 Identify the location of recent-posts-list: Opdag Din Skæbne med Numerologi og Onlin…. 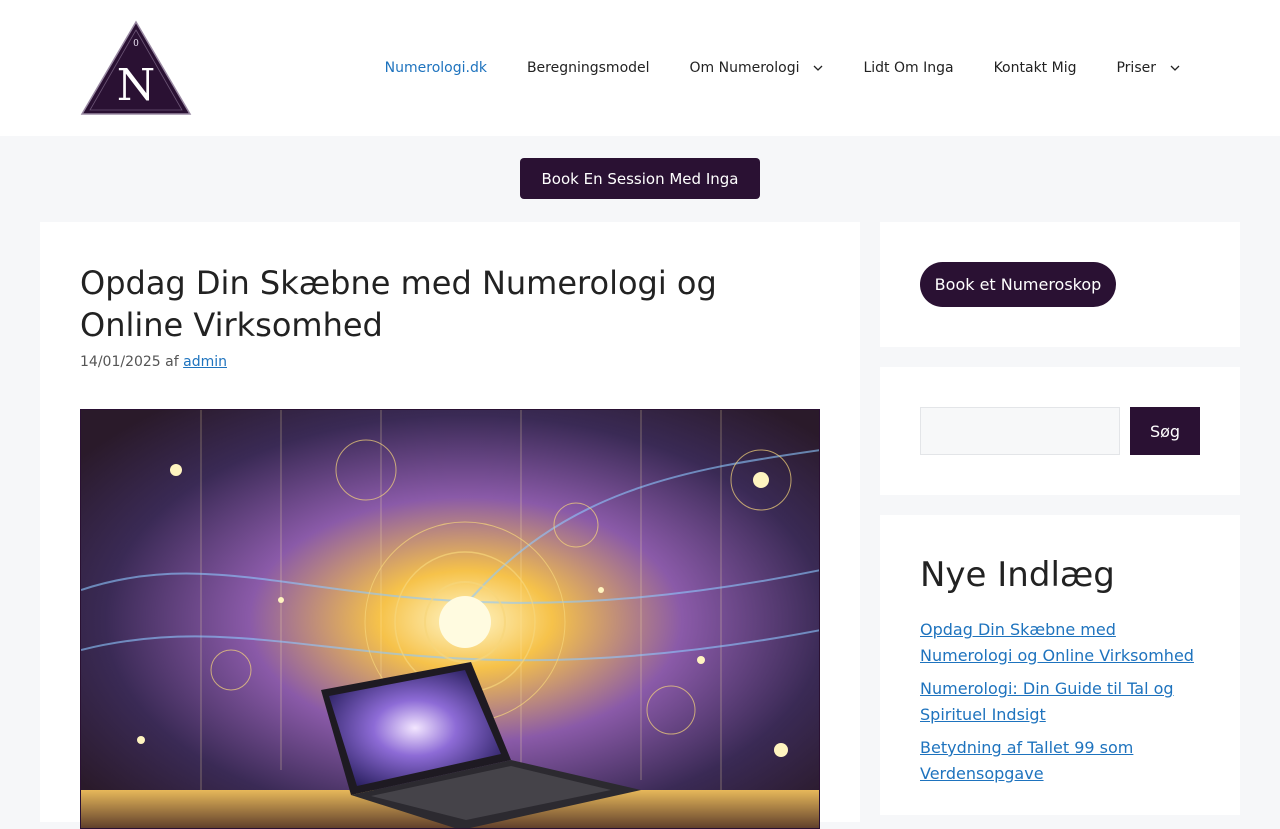
(1065, 705).